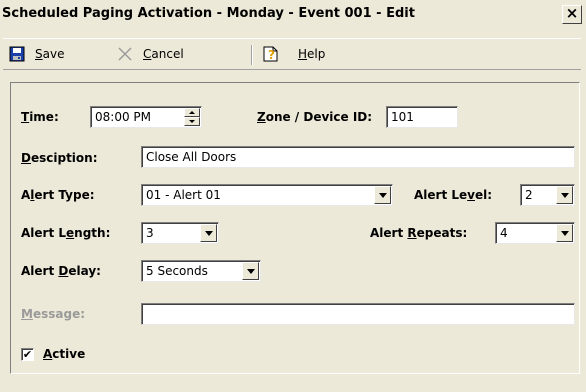 The image size is (586, 392). What do you see at coordinates (422, 117) in the screenshot?
I see `zone-device-id-input: 101` at bounding box center [422, 117].